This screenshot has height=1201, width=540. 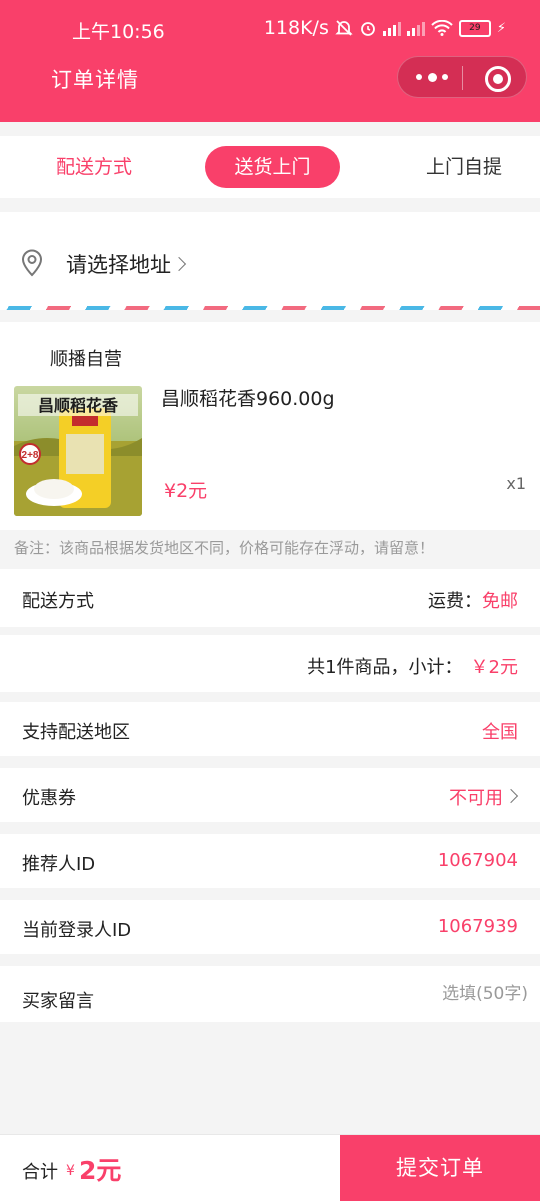 I want to click on envelope-stripe, so click(x=270, y=308).